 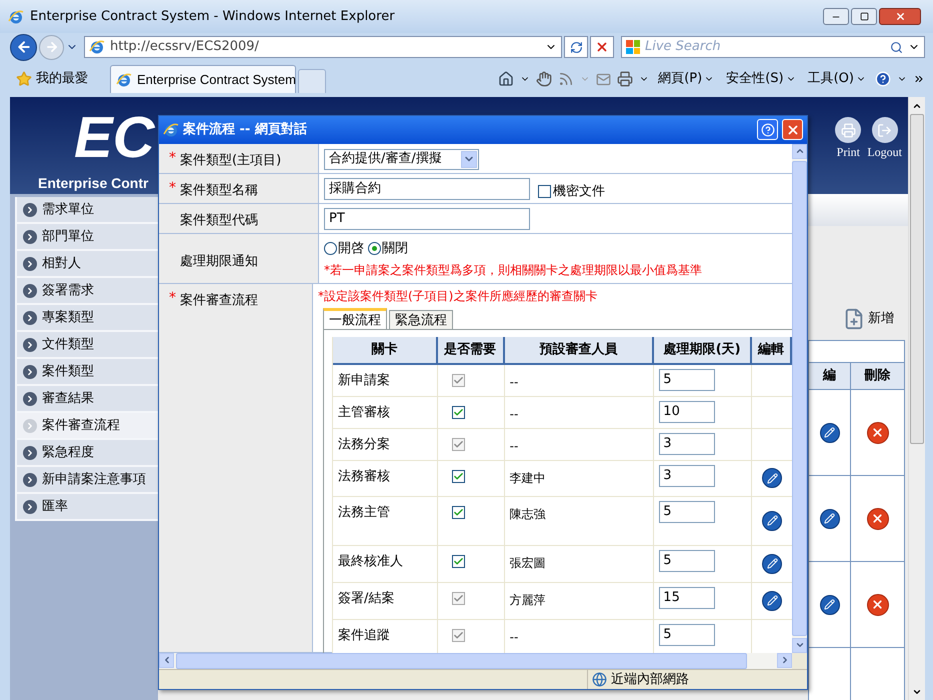 I want to click on help-button, so click(x=767, y=129).